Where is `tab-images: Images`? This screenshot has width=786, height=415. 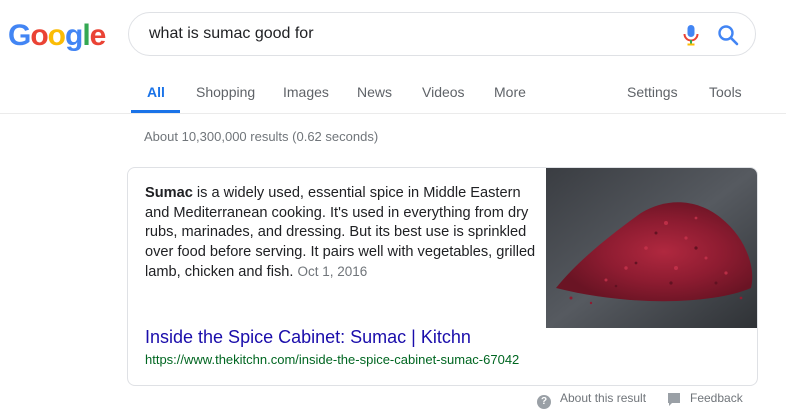 tab-images: Images is located at coordinates (306, 92).